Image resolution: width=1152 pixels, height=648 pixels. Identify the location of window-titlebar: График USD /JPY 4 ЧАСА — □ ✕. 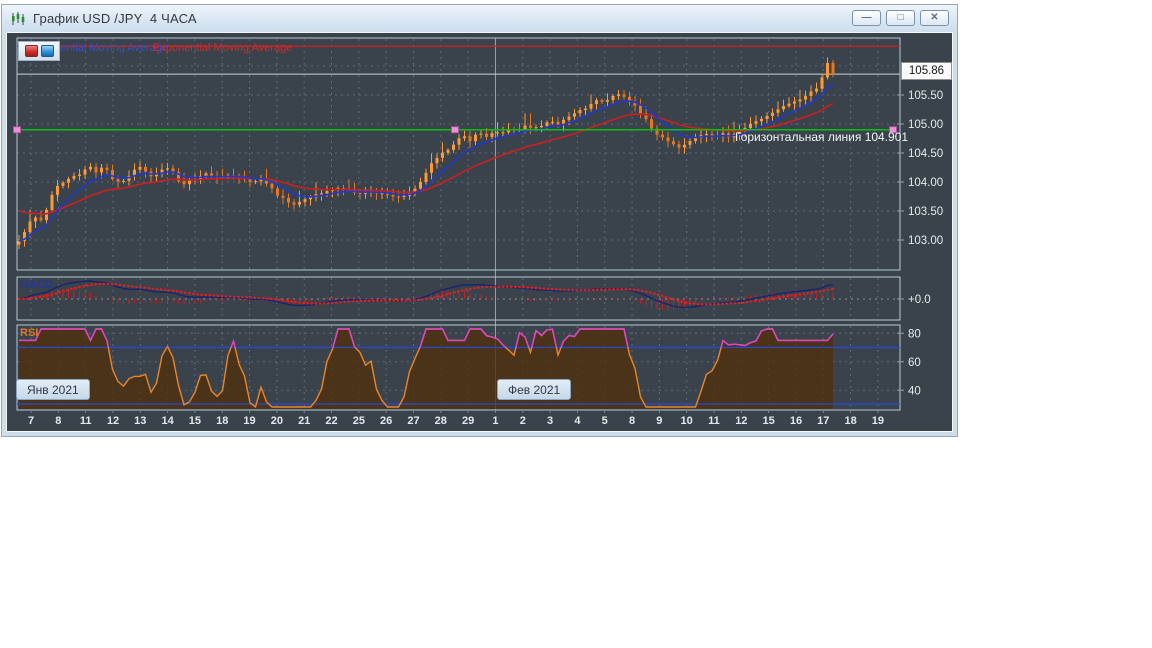
(479, 18).